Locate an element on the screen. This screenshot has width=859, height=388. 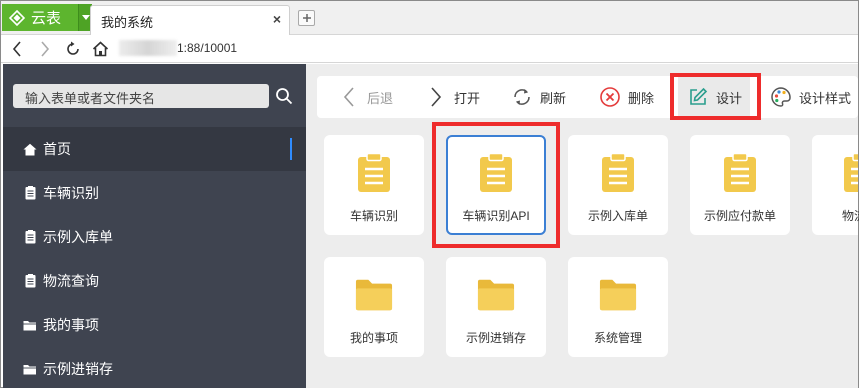
design-style-label: 设计样式 is located at coordinates (825, 98).